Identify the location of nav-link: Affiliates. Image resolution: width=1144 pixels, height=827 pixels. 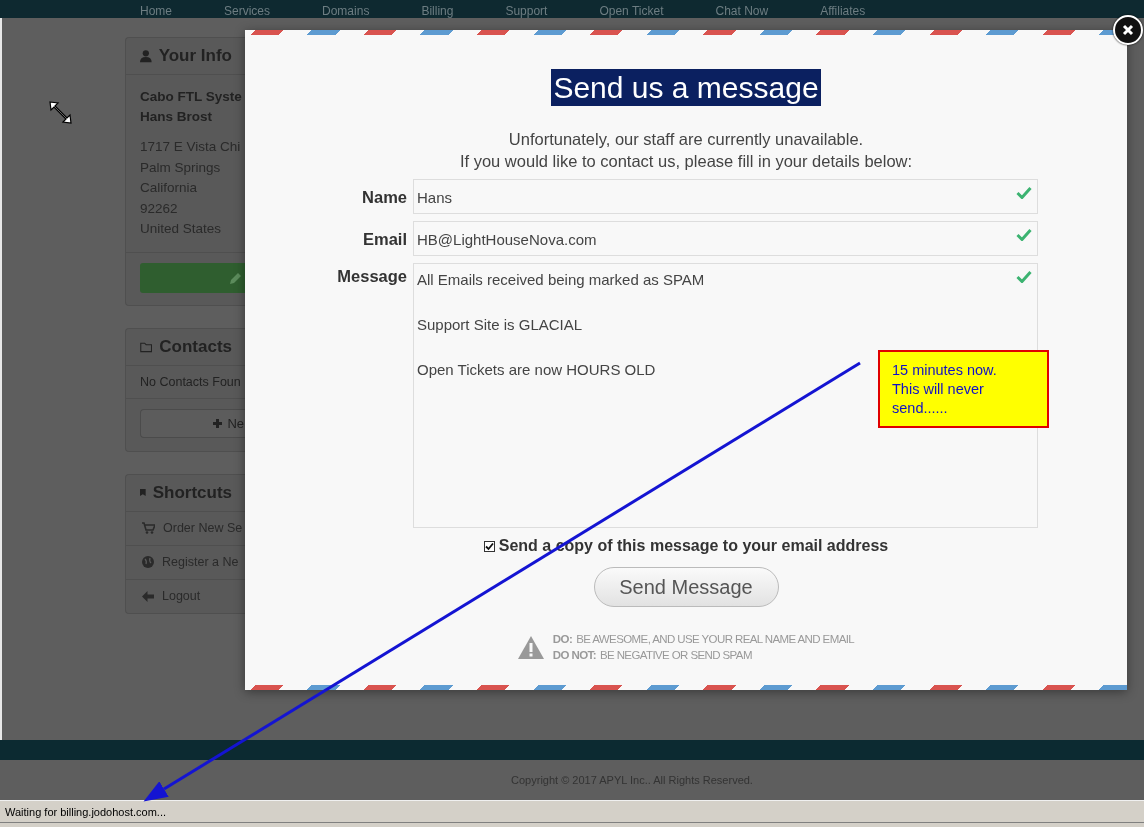
(843, 11).